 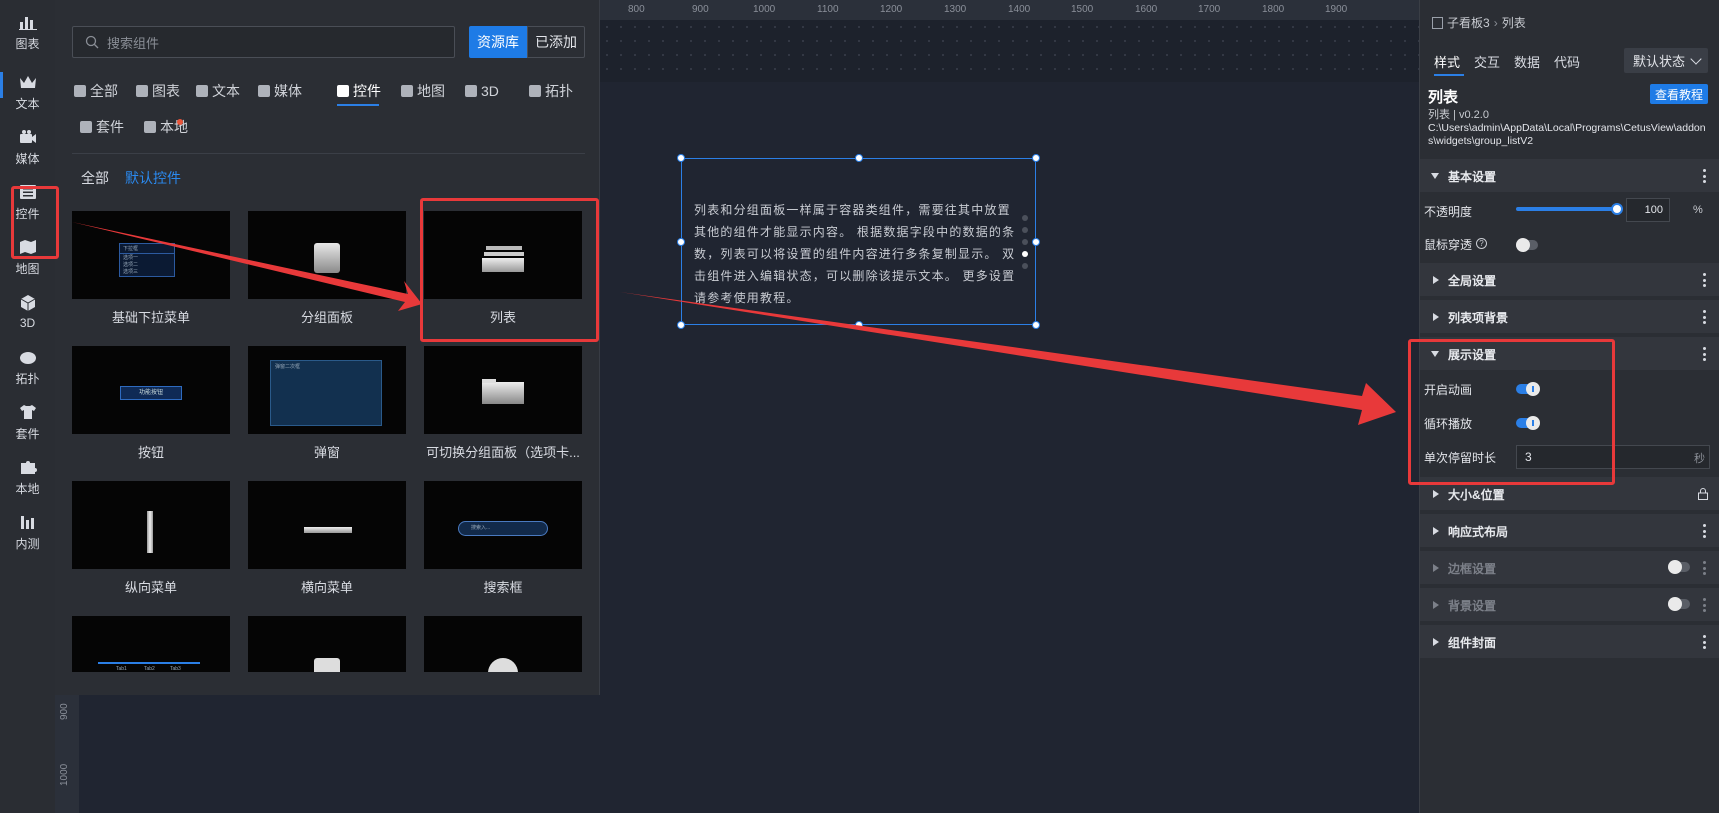 What do you see at coordinates (27, 532) in the screenshot?
I see `rail-item-beta: 内测` at bounding box center [27, 532].